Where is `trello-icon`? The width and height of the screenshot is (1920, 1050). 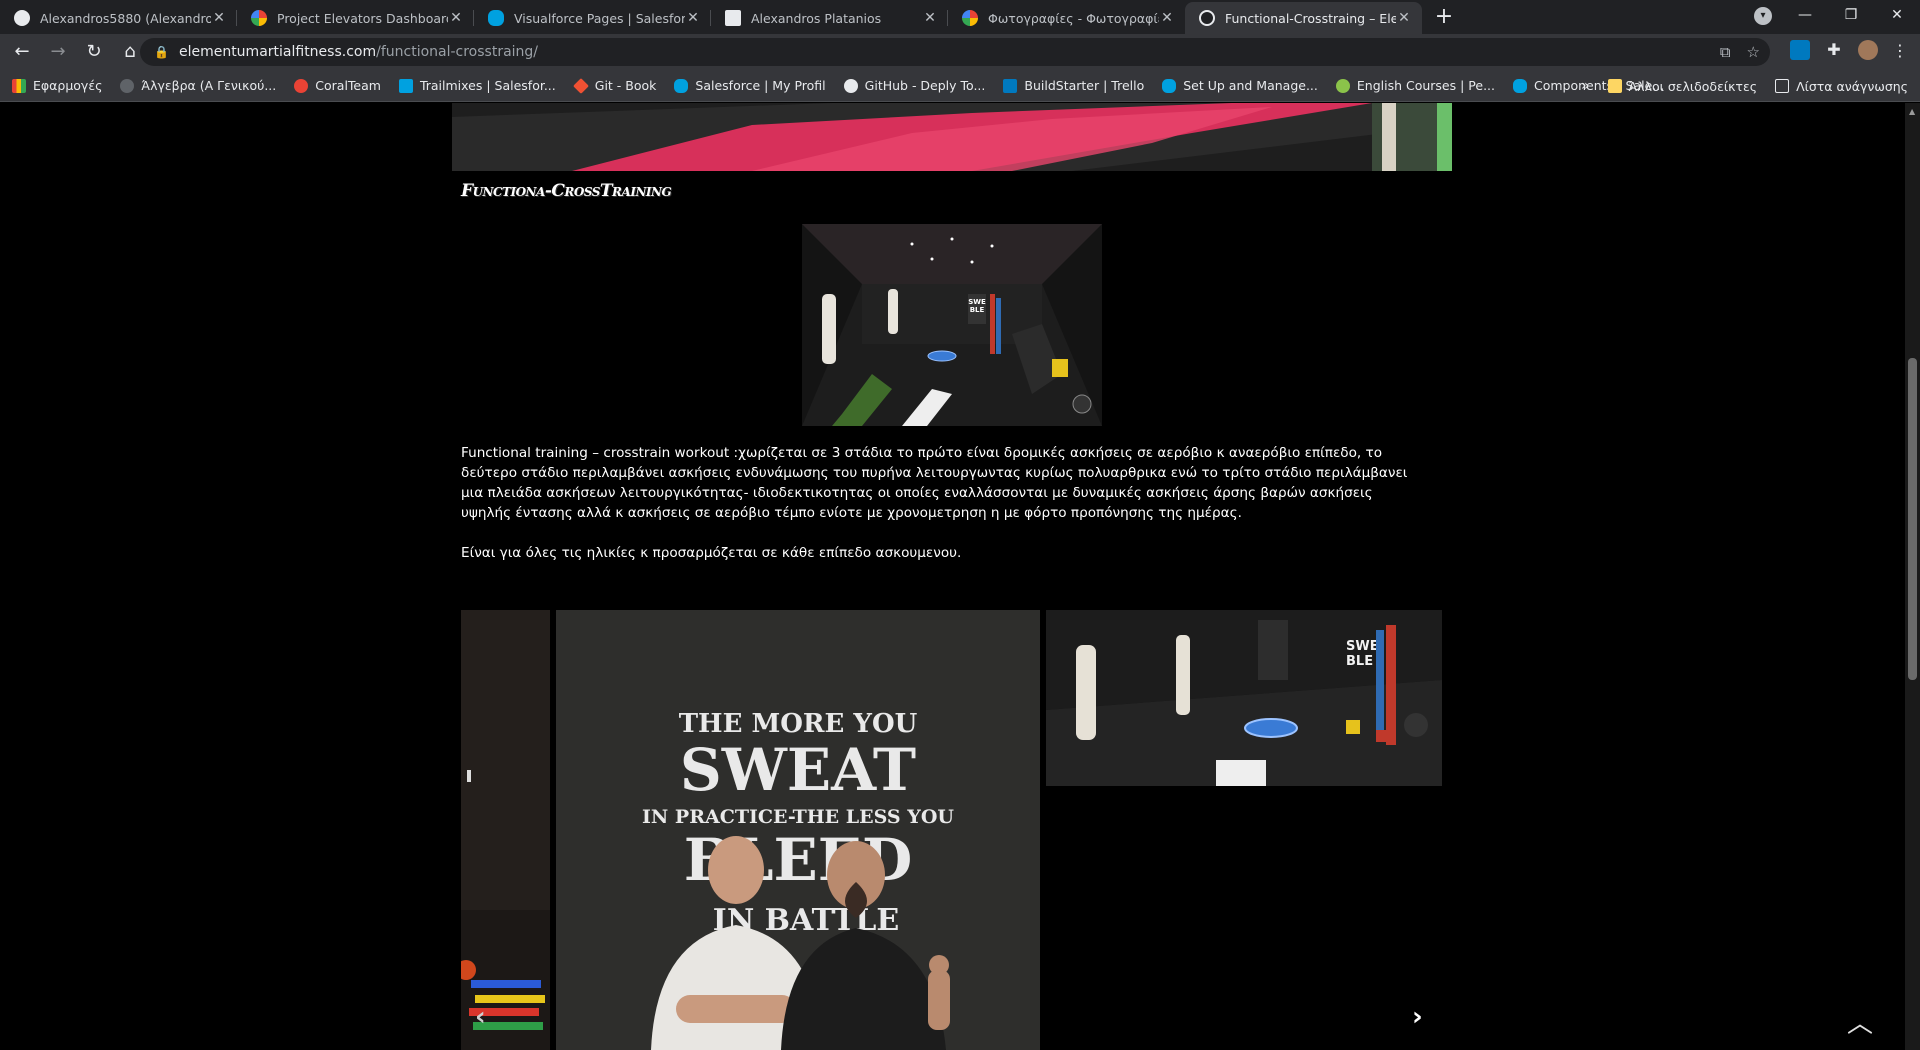
trello-icon is located at coordinates (1010, 85).